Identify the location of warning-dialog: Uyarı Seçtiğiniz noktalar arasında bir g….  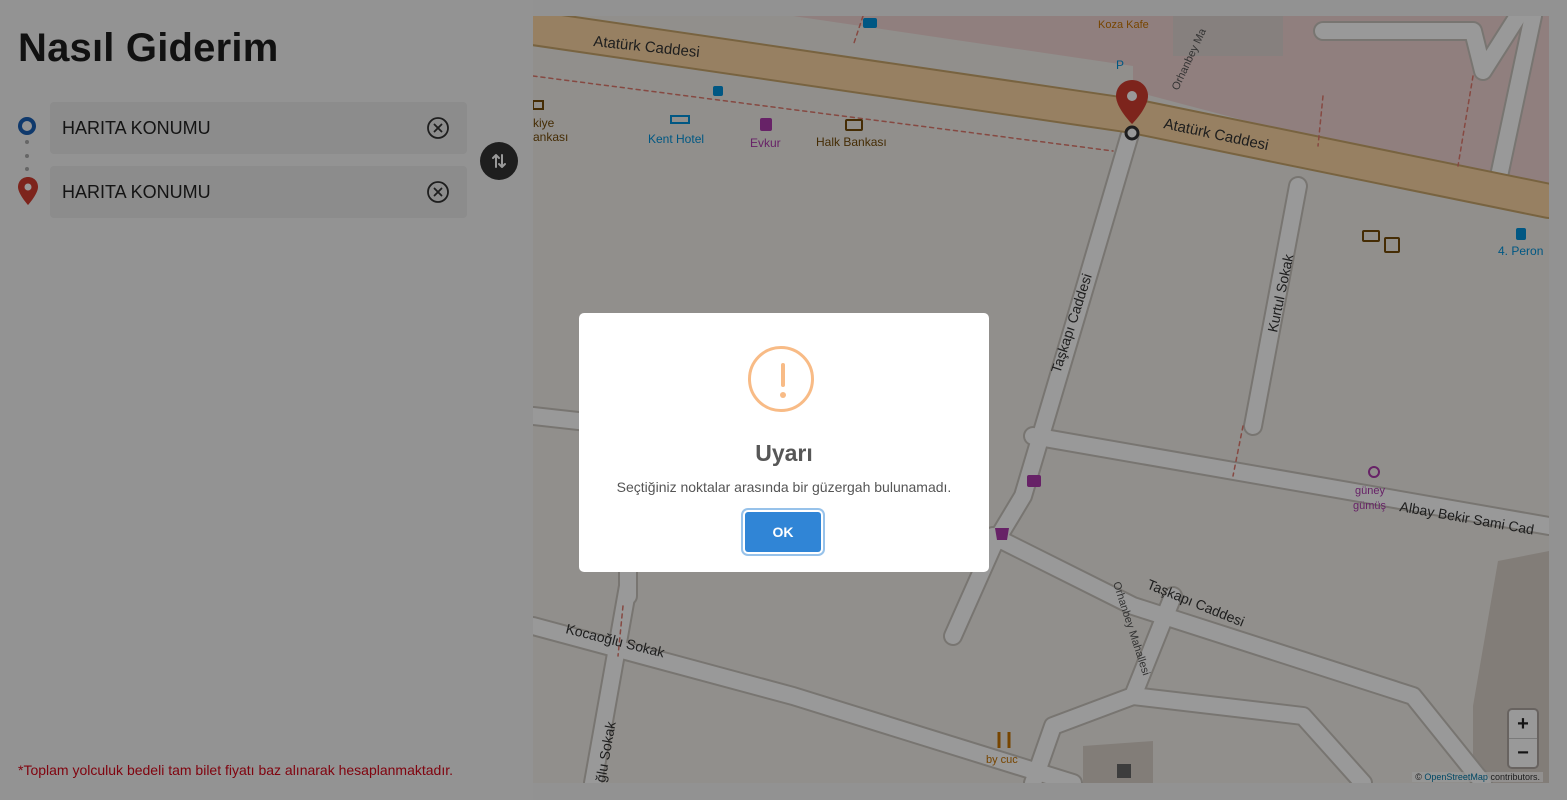
(784, 442).